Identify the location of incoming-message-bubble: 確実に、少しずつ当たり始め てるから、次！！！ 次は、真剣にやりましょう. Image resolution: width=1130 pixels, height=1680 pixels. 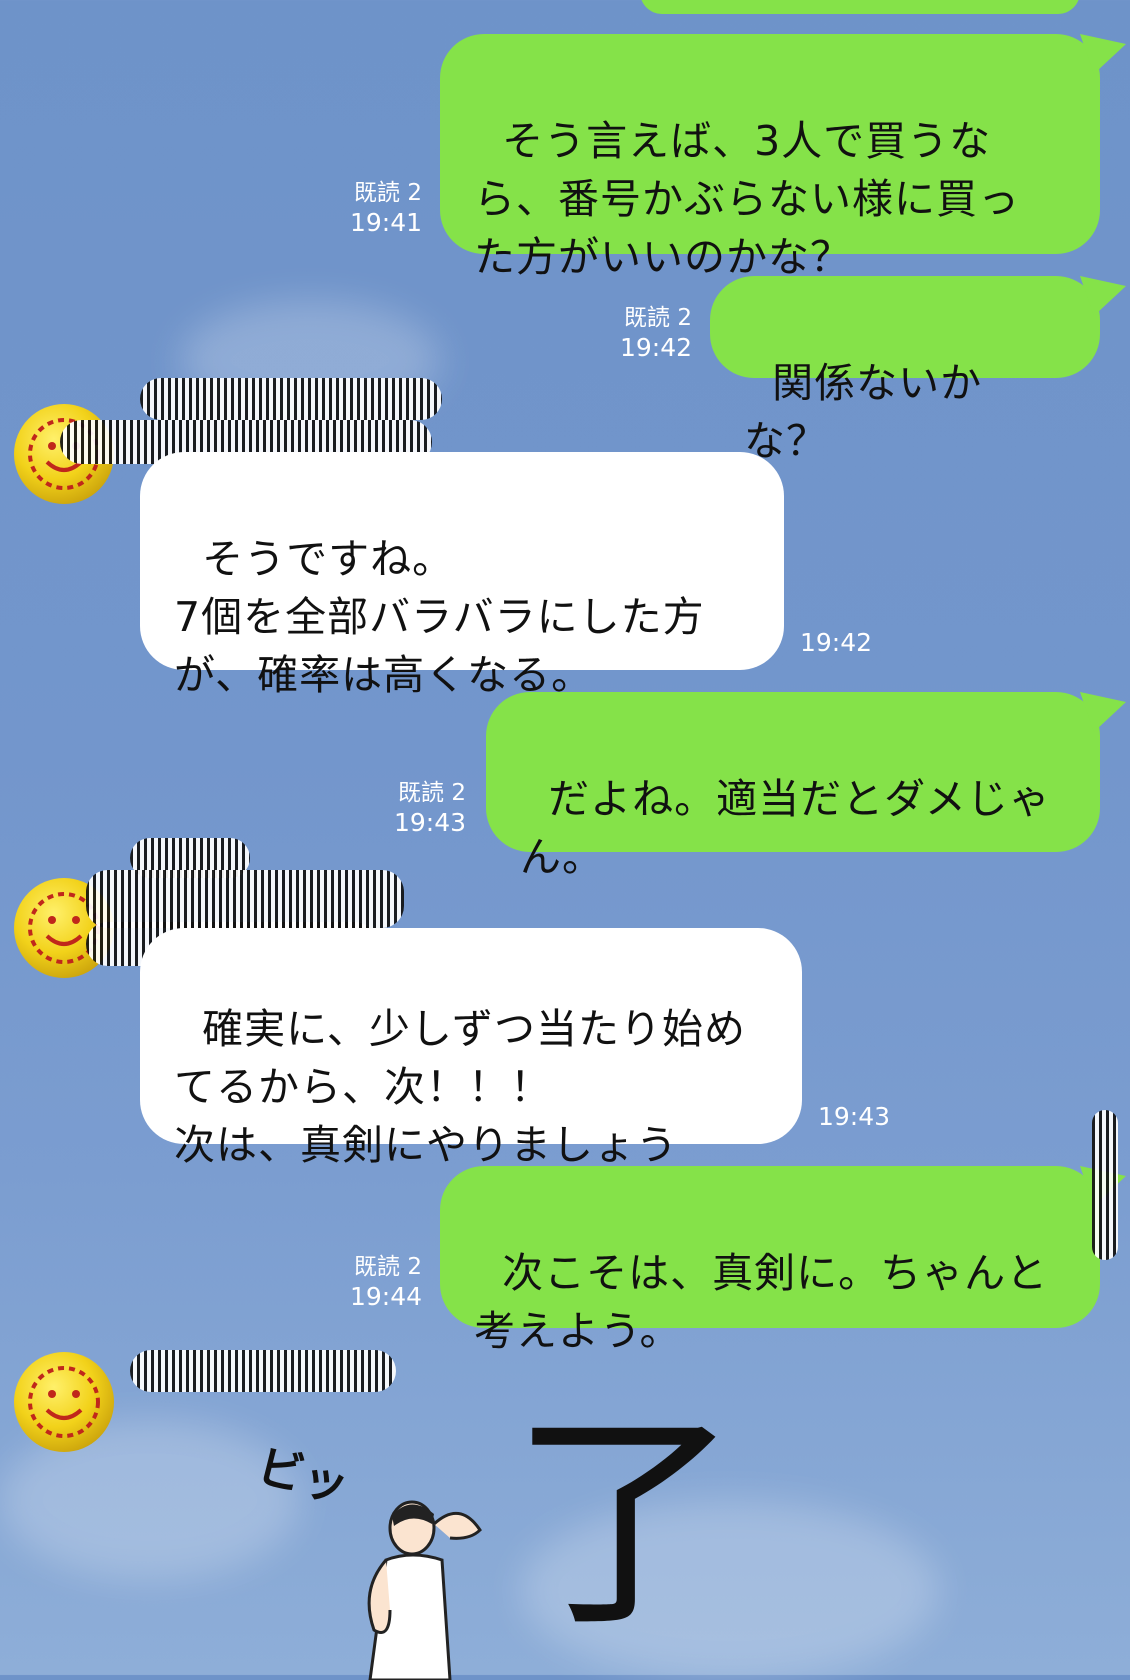
(471, 1048).